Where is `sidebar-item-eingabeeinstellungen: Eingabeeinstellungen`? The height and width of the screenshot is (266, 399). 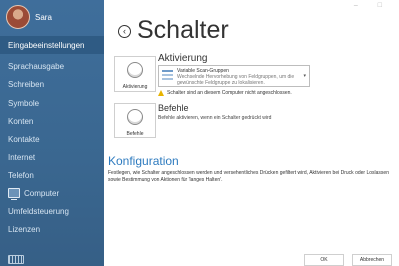
sidebar-item-eingabeeinstellungen: Eingabeeinstellungen is located at coordinates (52, 45).